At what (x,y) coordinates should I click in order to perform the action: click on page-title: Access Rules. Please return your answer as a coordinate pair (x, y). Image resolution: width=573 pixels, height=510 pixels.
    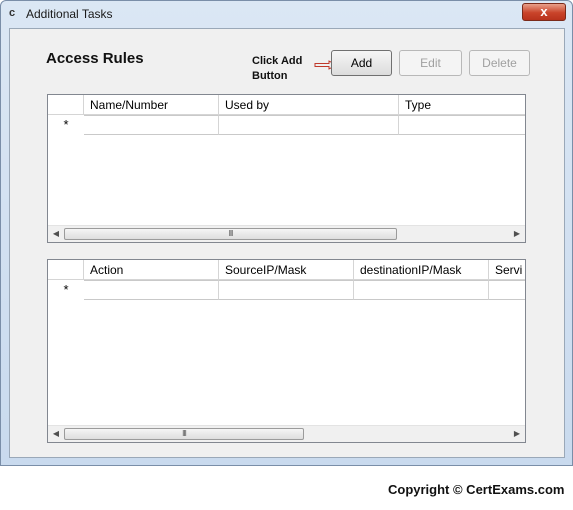
    Looking at the image, I should click on (95, 58).